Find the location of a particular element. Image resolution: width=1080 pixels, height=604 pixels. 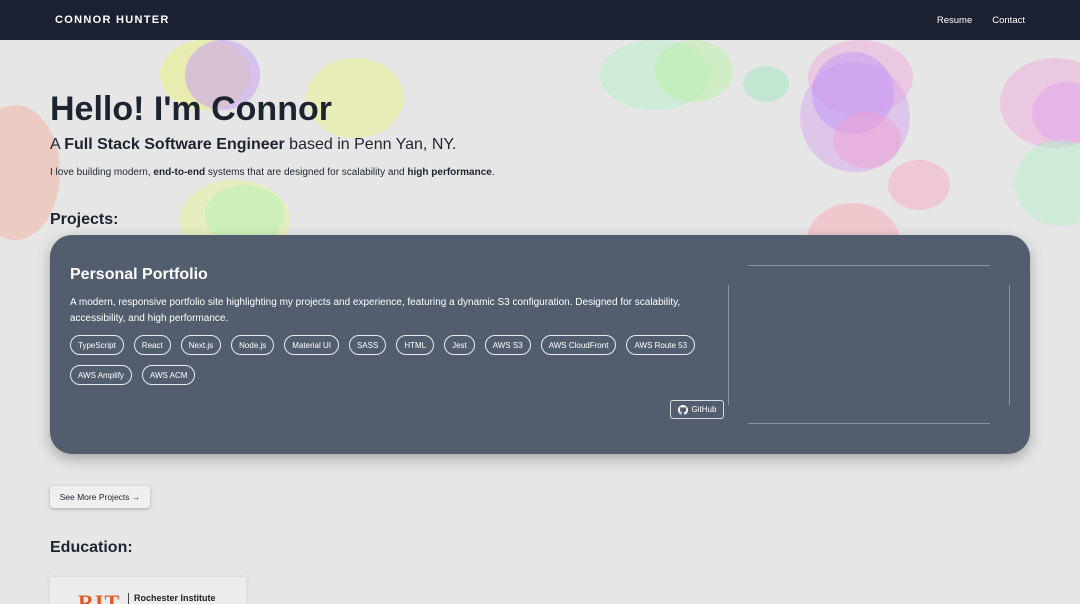

nav-link-resume: Resume is located at coordinates (954, 20).